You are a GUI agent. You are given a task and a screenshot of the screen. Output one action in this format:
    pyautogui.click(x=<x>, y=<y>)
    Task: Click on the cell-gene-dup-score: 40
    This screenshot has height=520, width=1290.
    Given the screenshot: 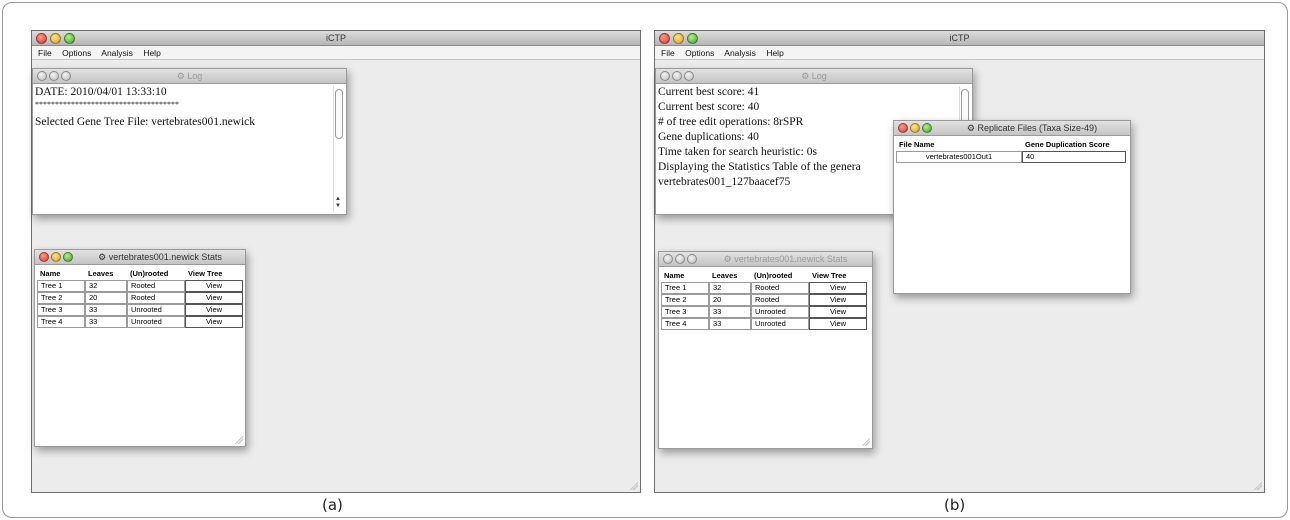 What is the action you would take?
    pyautogui.click(x=1074, y=157)
    